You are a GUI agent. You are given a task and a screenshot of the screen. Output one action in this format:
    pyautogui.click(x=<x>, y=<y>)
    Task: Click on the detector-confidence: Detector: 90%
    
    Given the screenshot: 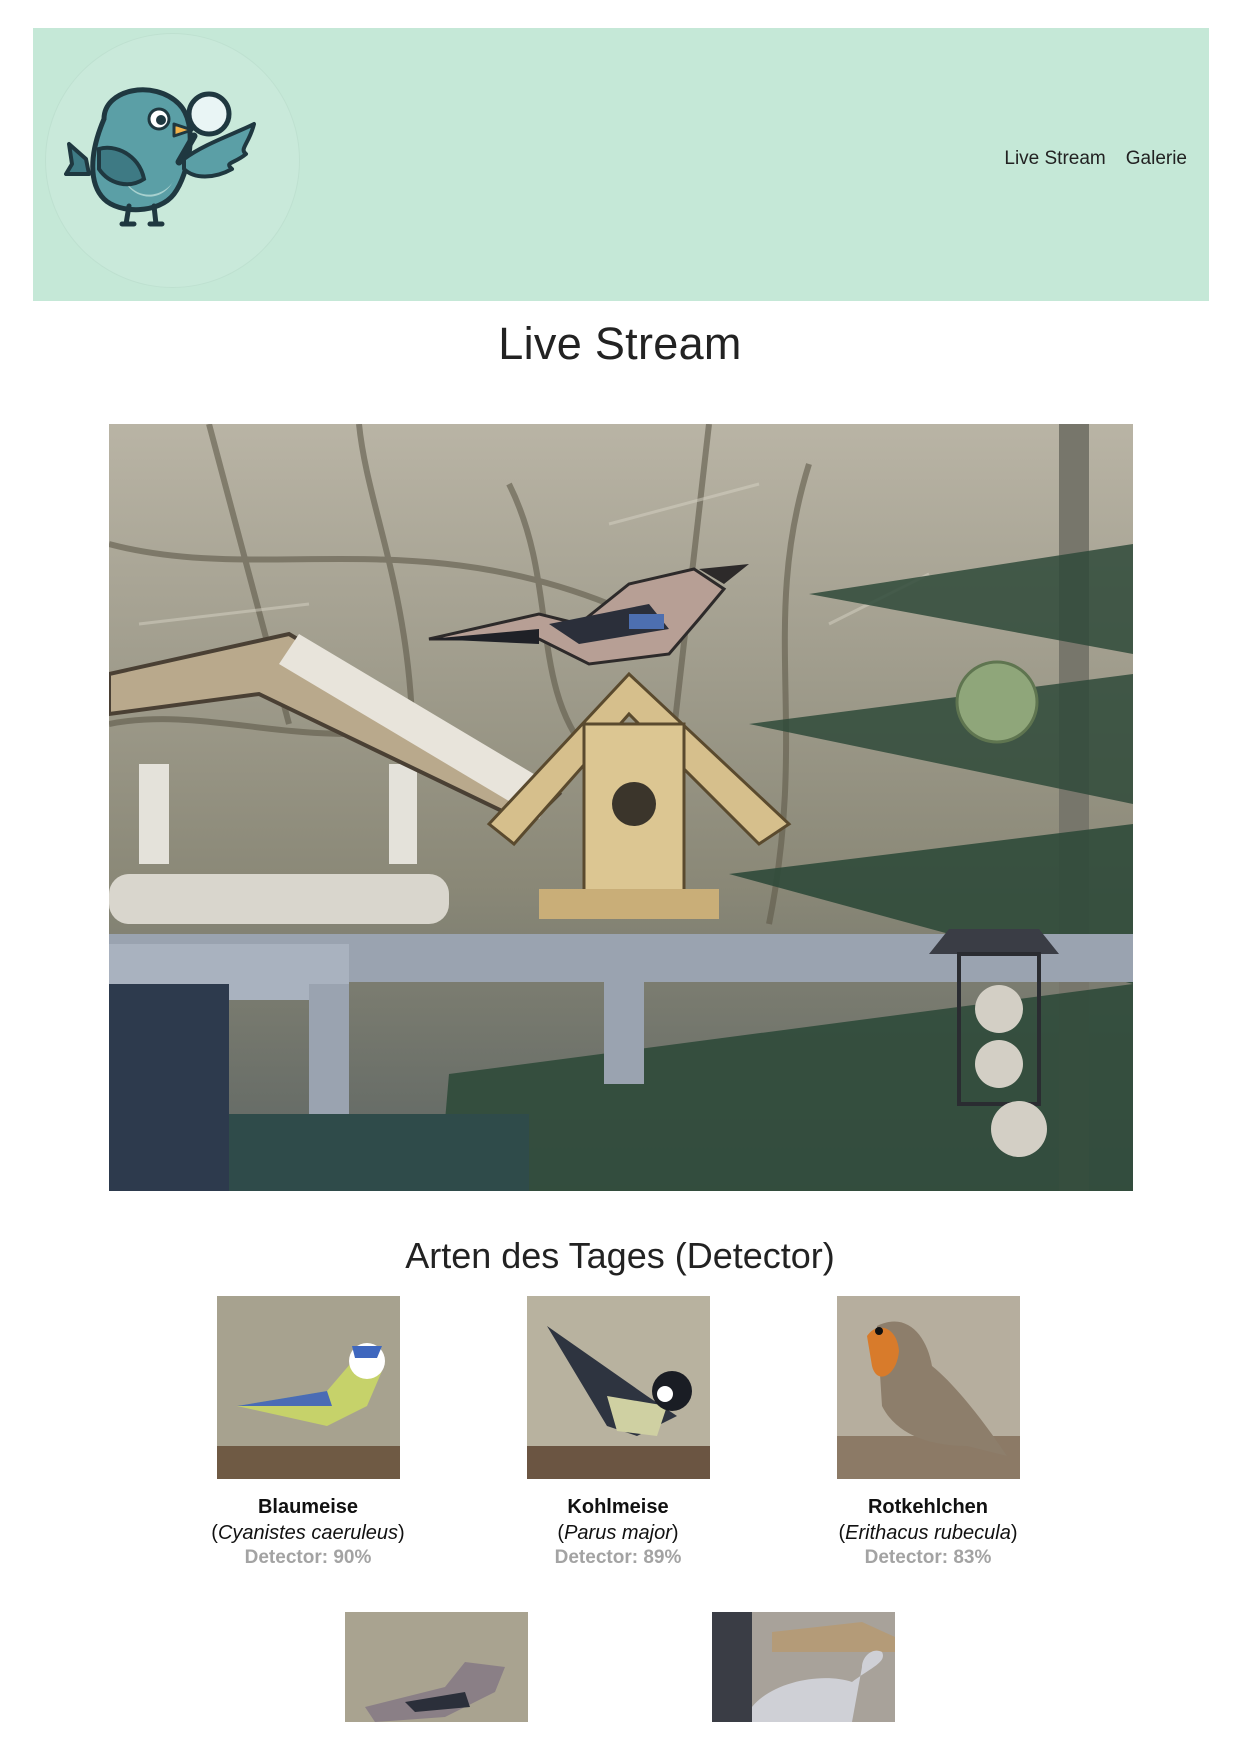 What is the action you would take?
    pyautogui.click(x=308, y=1557)
    